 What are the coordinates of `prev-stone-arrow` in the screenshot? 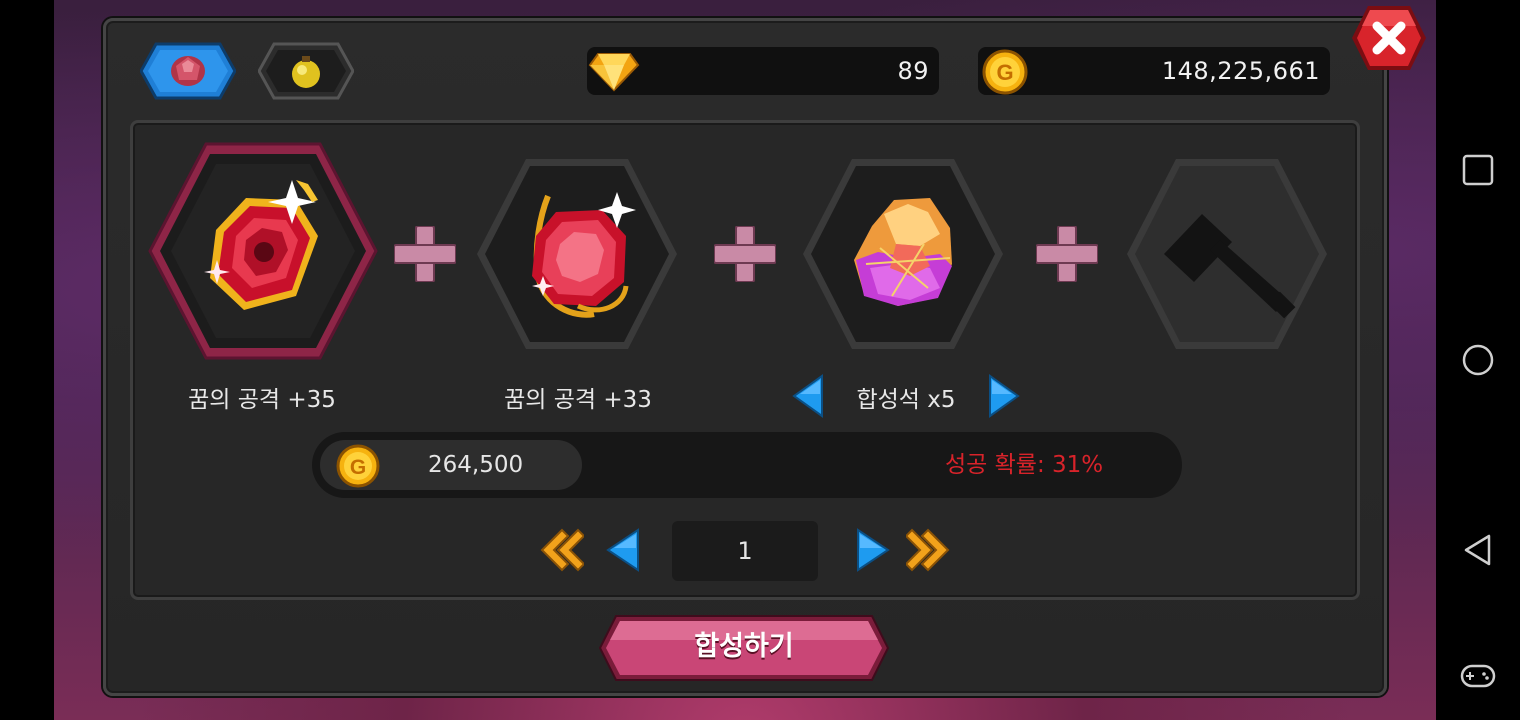 It's located at (809, 396).